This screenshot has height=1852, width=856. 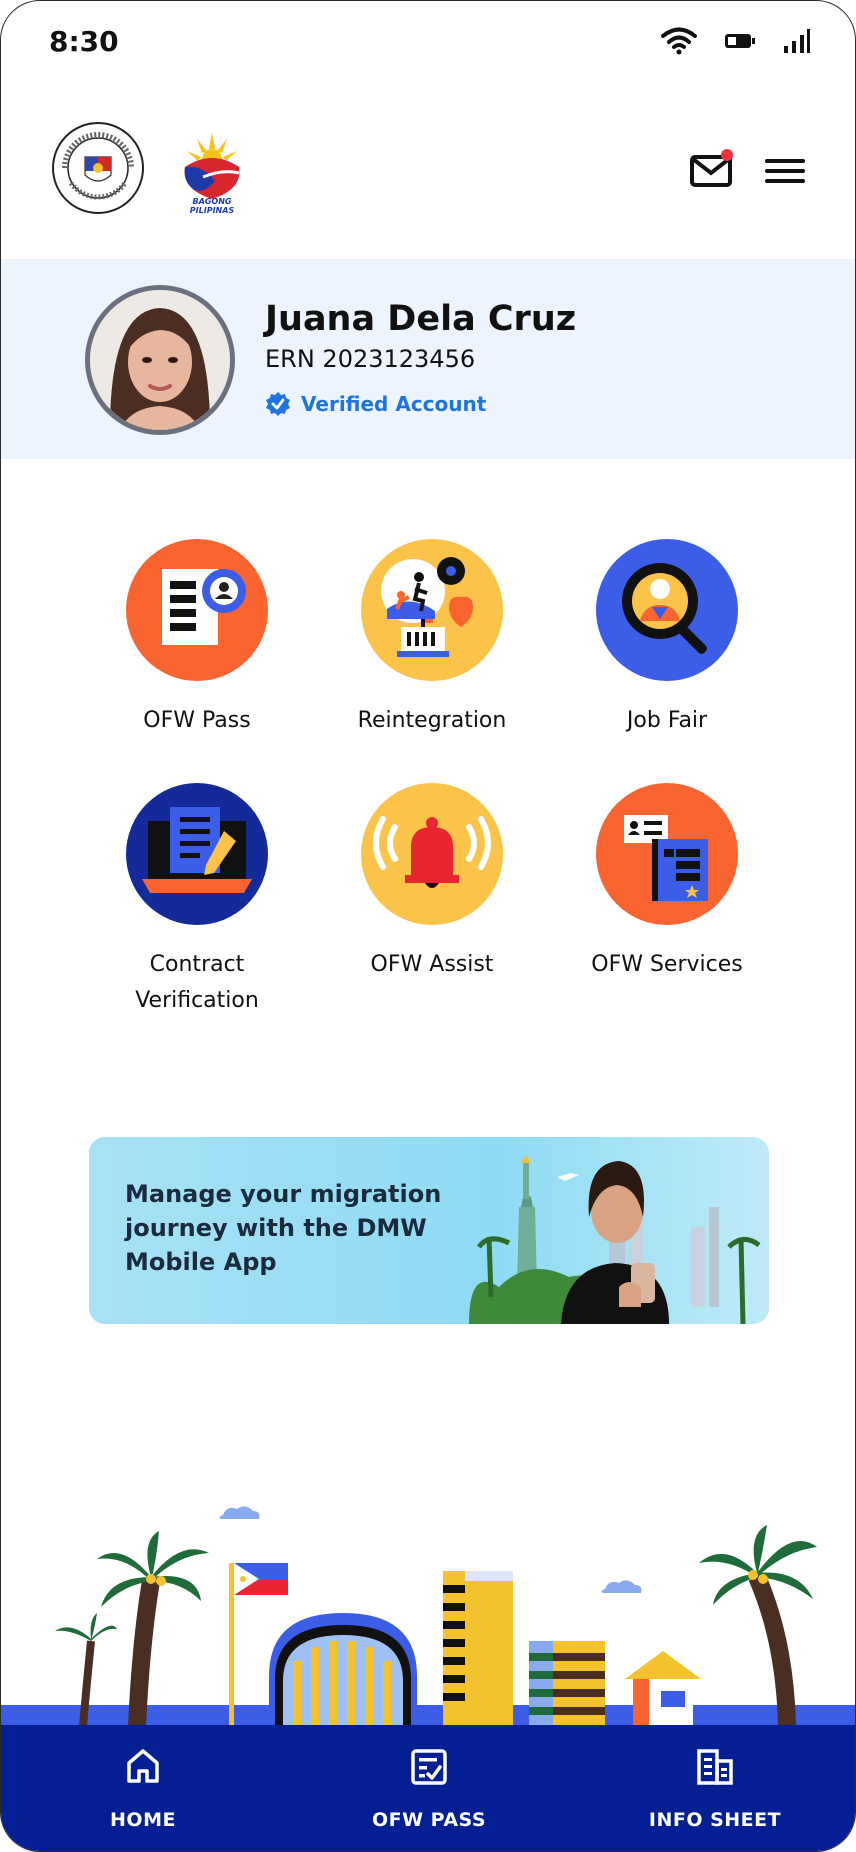 I want to click on reintegration-tile: Reintegration, so click(x=432, y=639).